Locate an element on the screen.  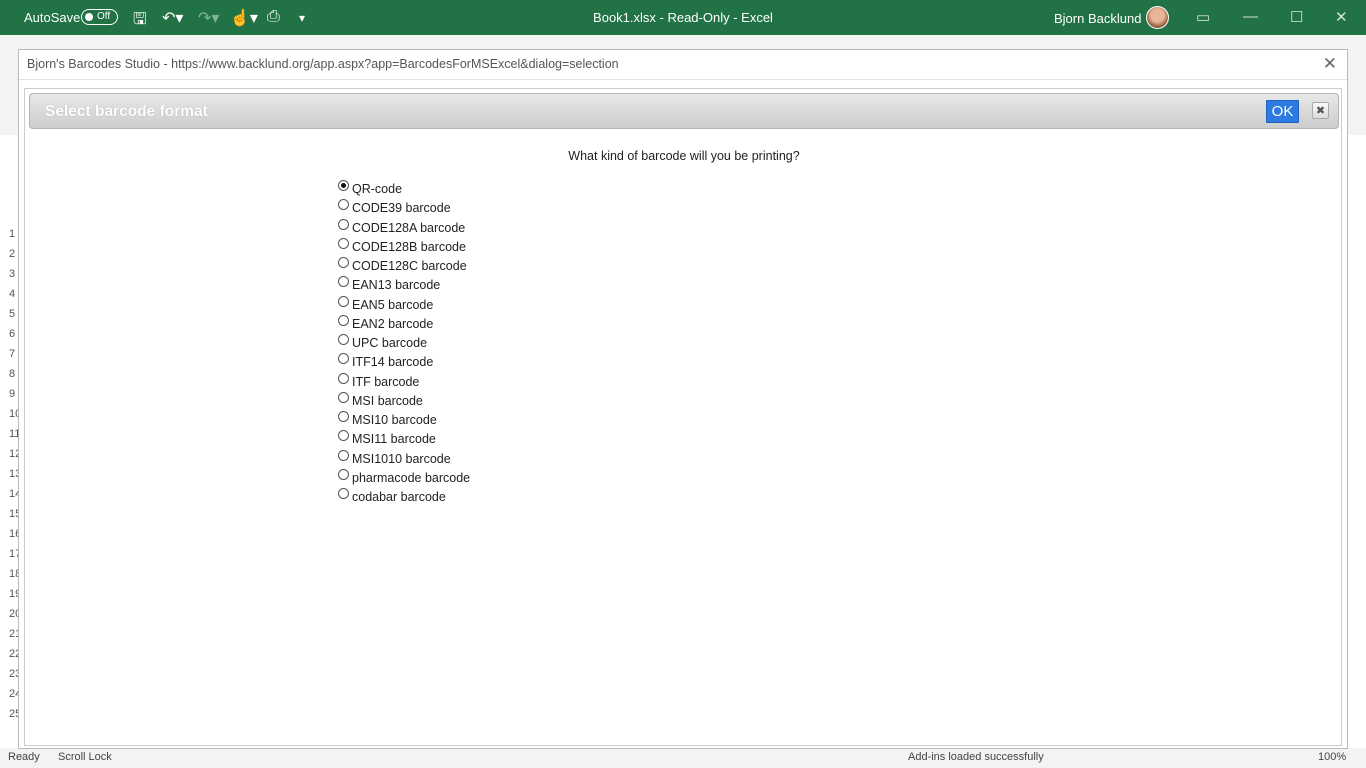
close-icon: ✕ is located at coordinates (1330, 64).